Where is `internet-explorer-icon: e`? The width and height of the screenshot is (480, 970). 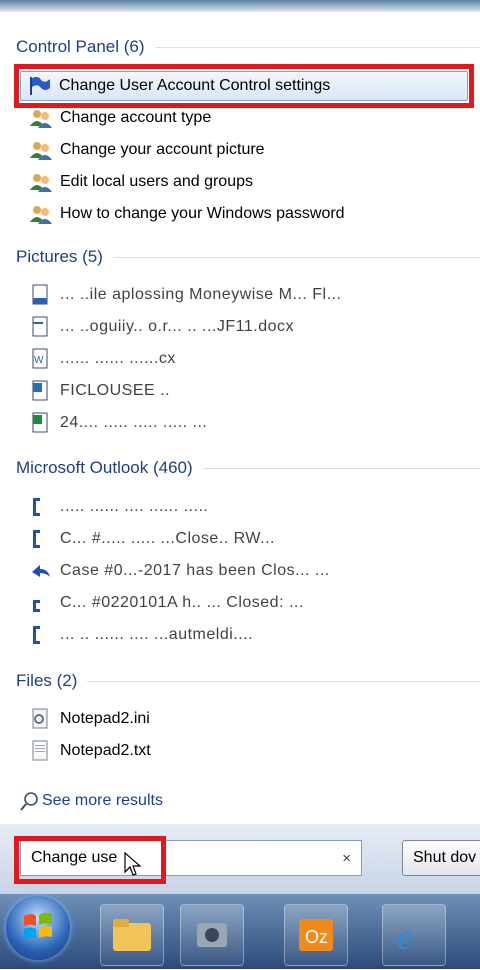 internet-explorer-icon: e is located at coordinates (405, 937).